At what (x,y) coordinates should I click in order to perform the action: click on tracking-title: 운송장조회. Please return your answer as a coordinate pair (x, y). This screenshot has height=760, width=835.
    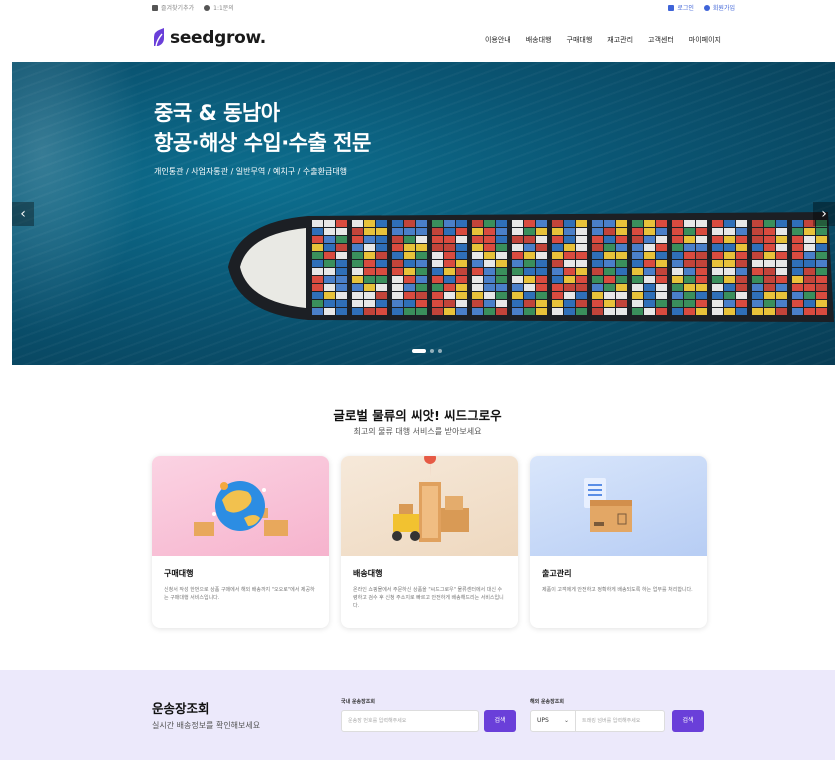
    Looking at the image, I should click on (181, 708).